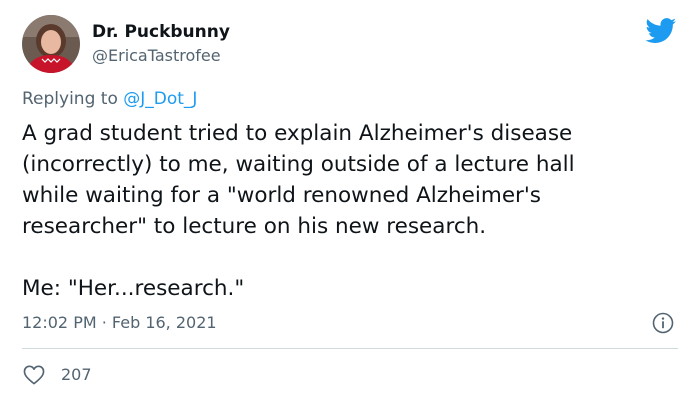 The width and height of the screenshot is (700, 402). I want to click on avatar-image, so click(51, 44).